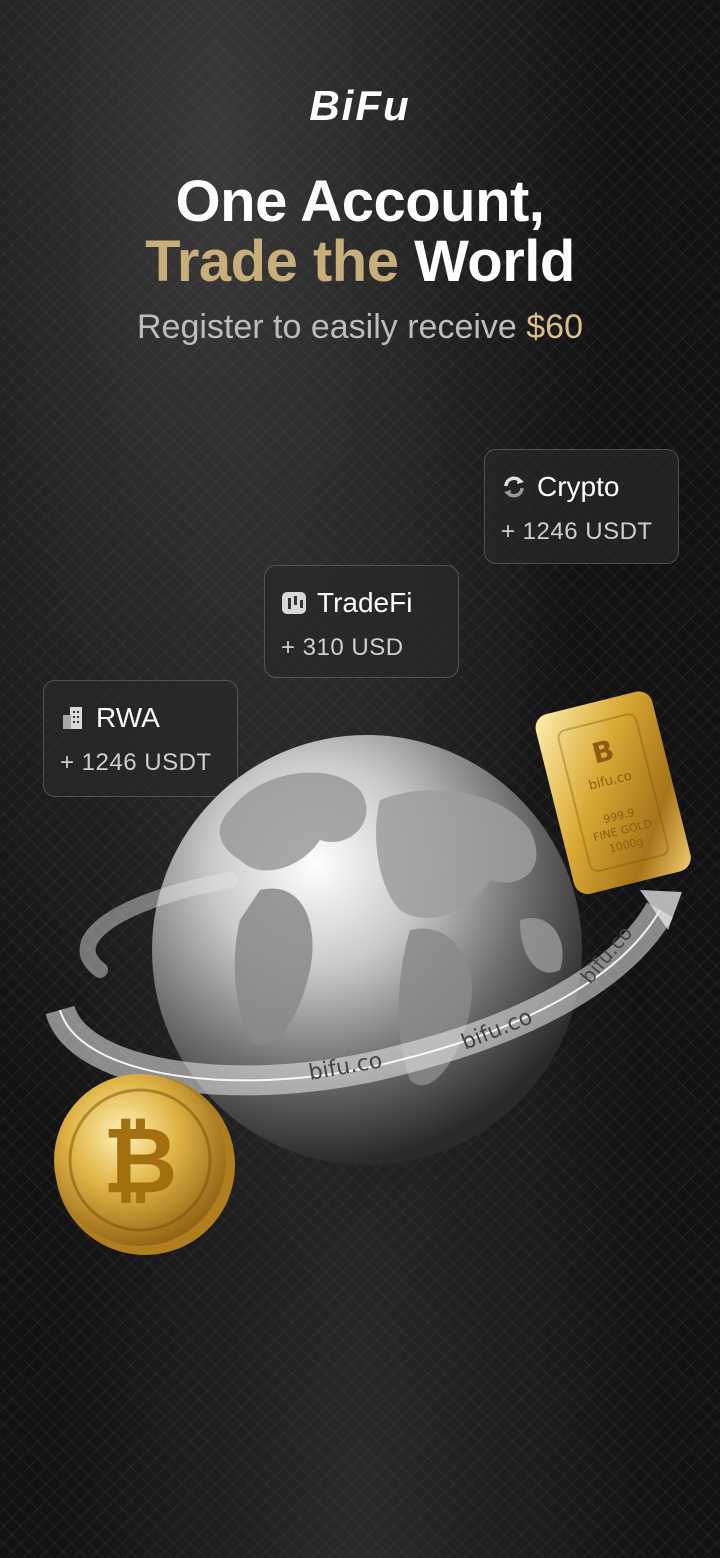 The height and width of the screenshot is (1558, 720). I want to click on crypto-refresh-icon, so click(514, 487).